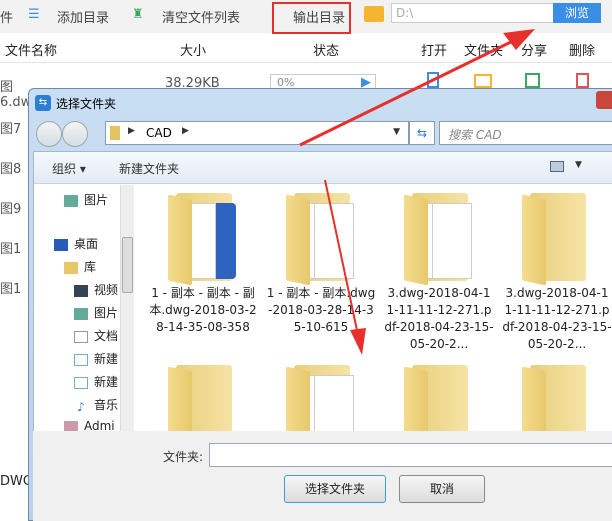 The width and height of the screenshot is (612, 521). Describe the element at coordinates (341, 257) in the screenshot. I see `arrow-to-folder` at that location.